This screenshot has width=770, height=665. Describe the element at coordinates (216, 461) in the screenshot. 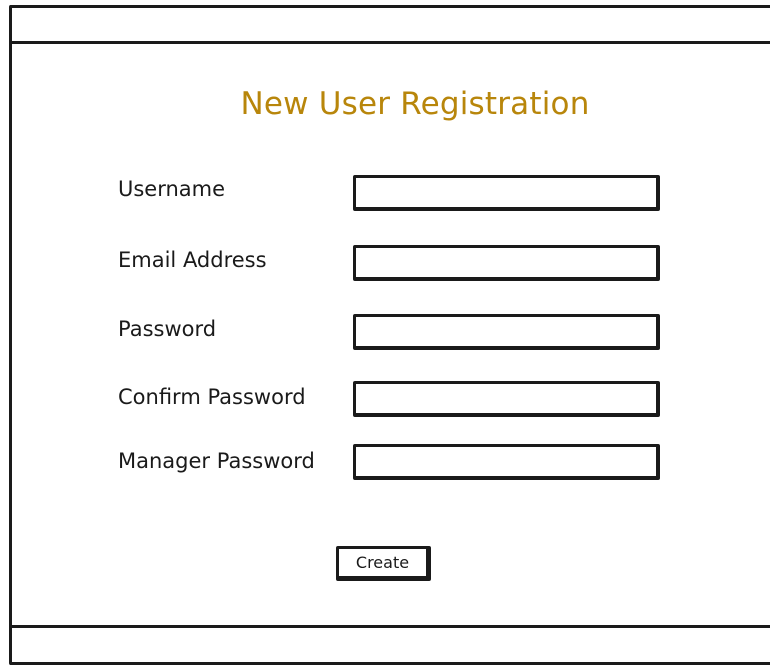

I see `manager-password-label: Manager Password` at that location.